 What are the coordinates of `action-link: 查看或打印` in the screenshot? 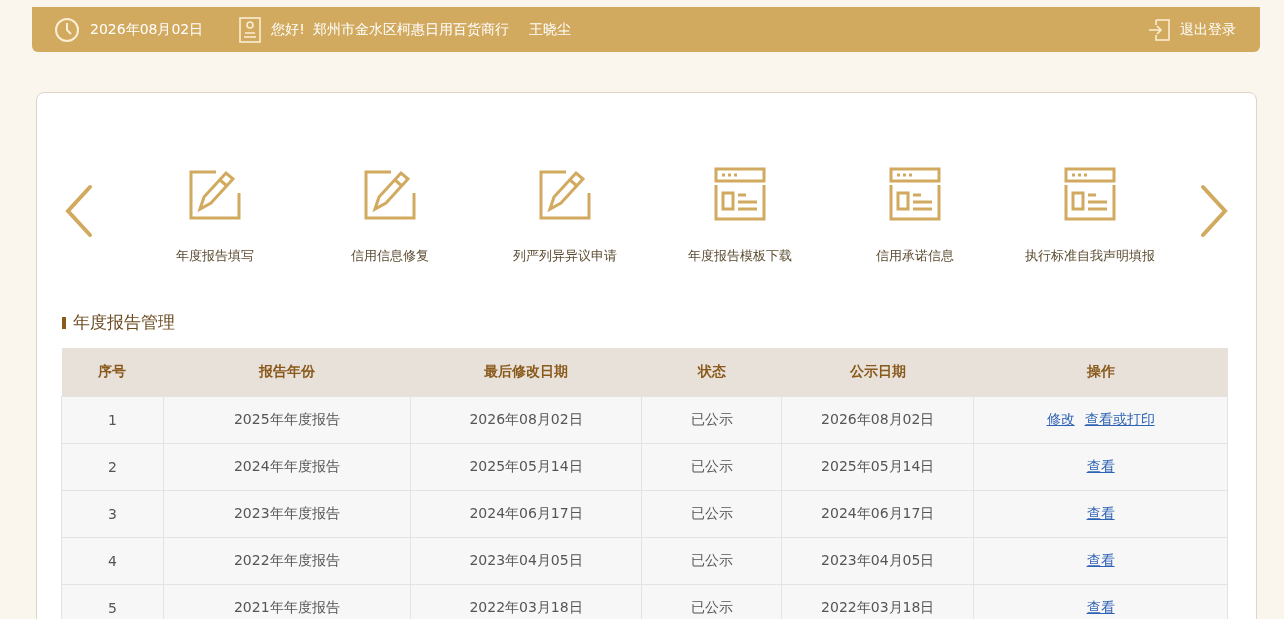 It's located at (1119, 419).